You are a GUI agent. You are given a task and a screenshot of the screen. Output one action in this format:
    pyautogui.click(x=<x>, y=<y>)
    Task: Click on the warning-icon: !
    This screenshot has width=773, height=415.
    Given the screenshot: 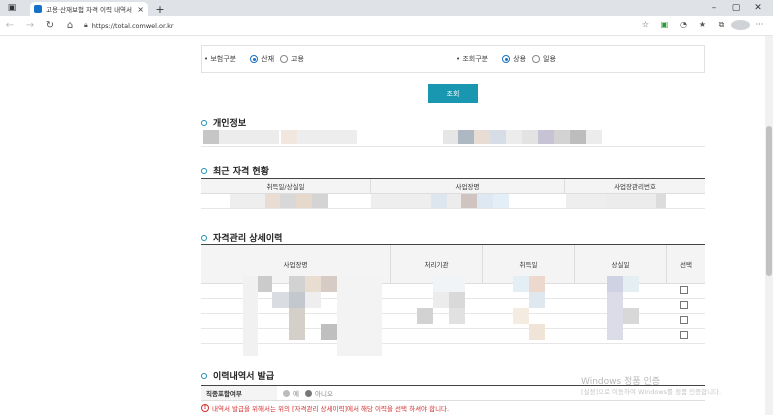 What is the action you would take?
    pyautogui.click(x=205, y=408)
    